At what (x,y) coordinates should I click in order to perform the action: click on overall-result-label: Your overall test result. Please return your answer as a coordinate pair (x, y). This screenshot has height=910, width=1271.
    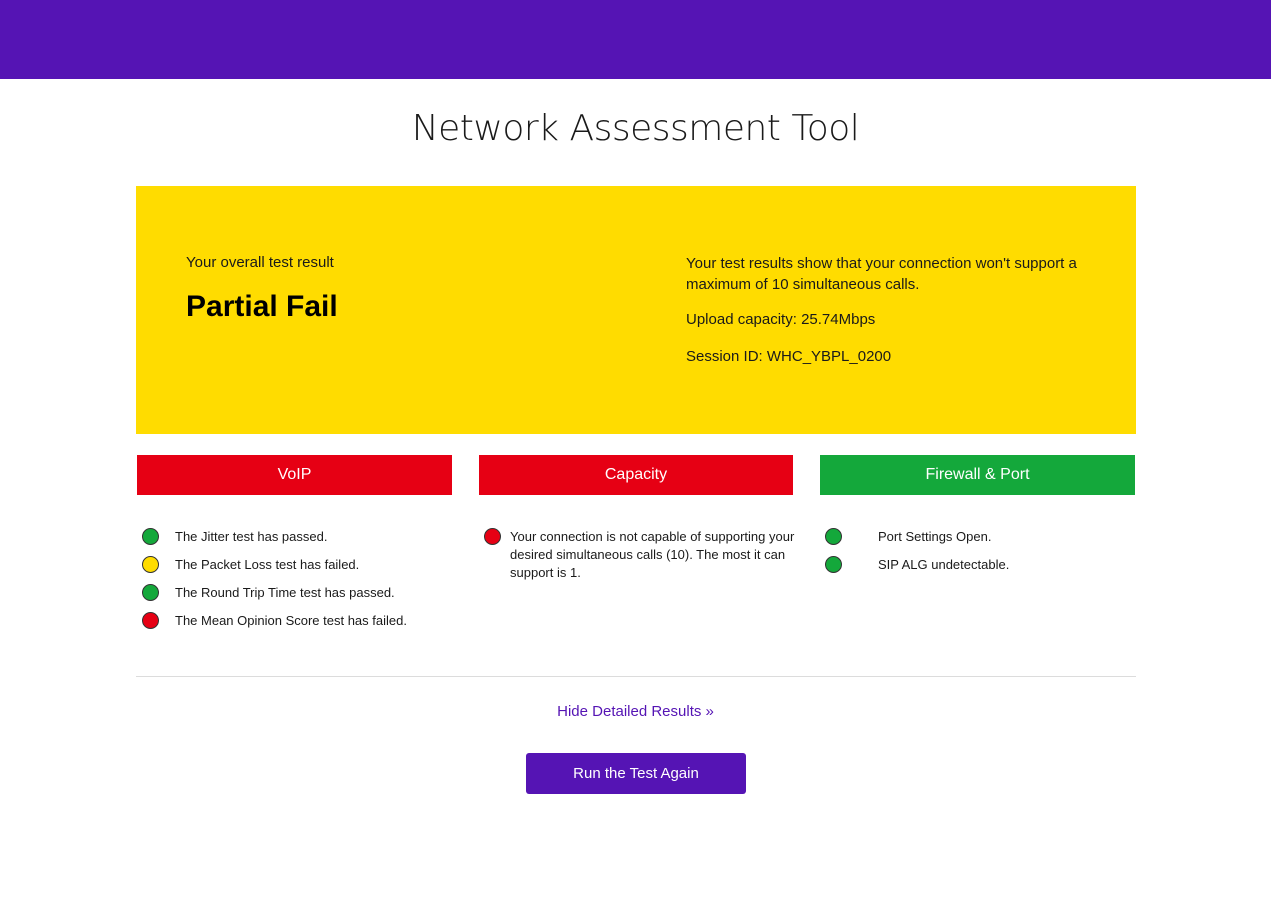
    Looking at the image, I should click on (260, 262).